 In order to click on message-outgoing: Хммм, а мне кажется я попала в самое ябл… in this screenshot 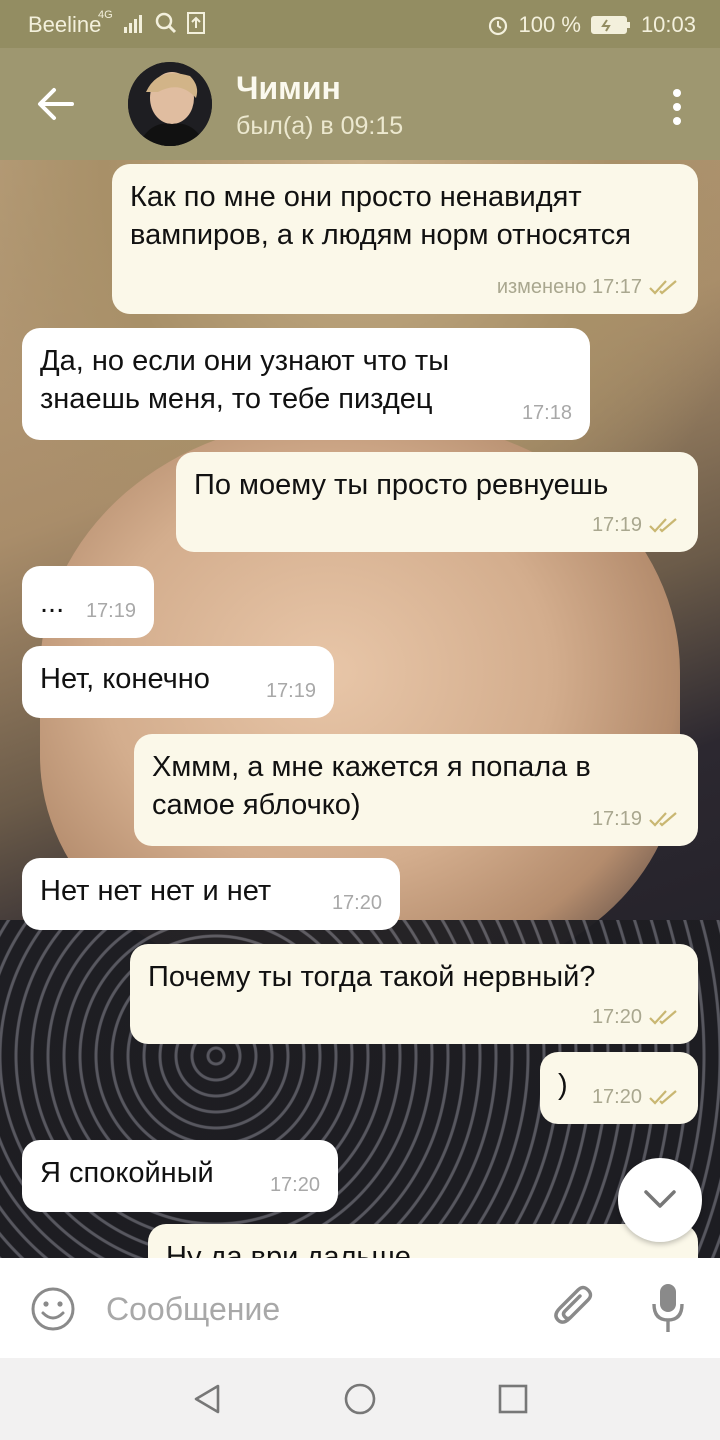, I will do `click(416, 790)`.